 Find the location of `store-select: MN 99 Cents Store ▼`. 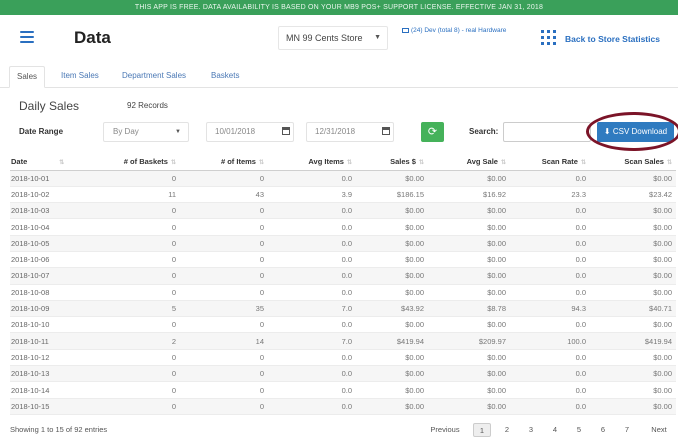

store-select: MN 99 Cents Store ▼ is located at coordinates (333, 38).